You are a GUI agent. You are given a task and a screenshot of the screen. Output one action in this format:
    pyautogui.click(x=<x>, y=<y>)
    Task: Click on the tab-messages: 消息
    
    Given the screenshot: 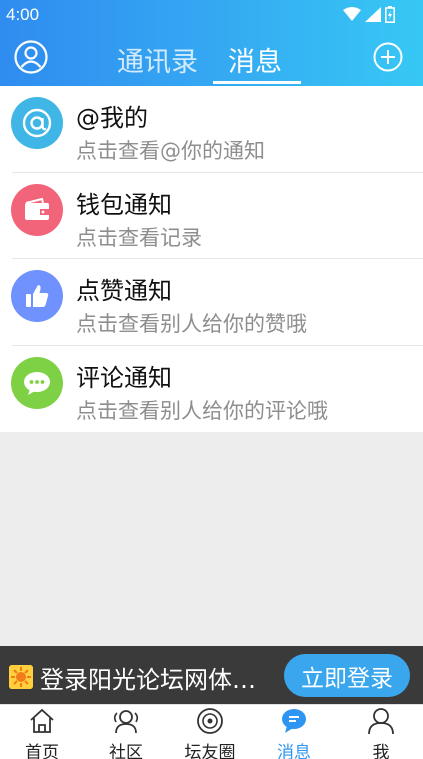 What is the action you would take?
    pyautogui.click(x=255, y=59)
    